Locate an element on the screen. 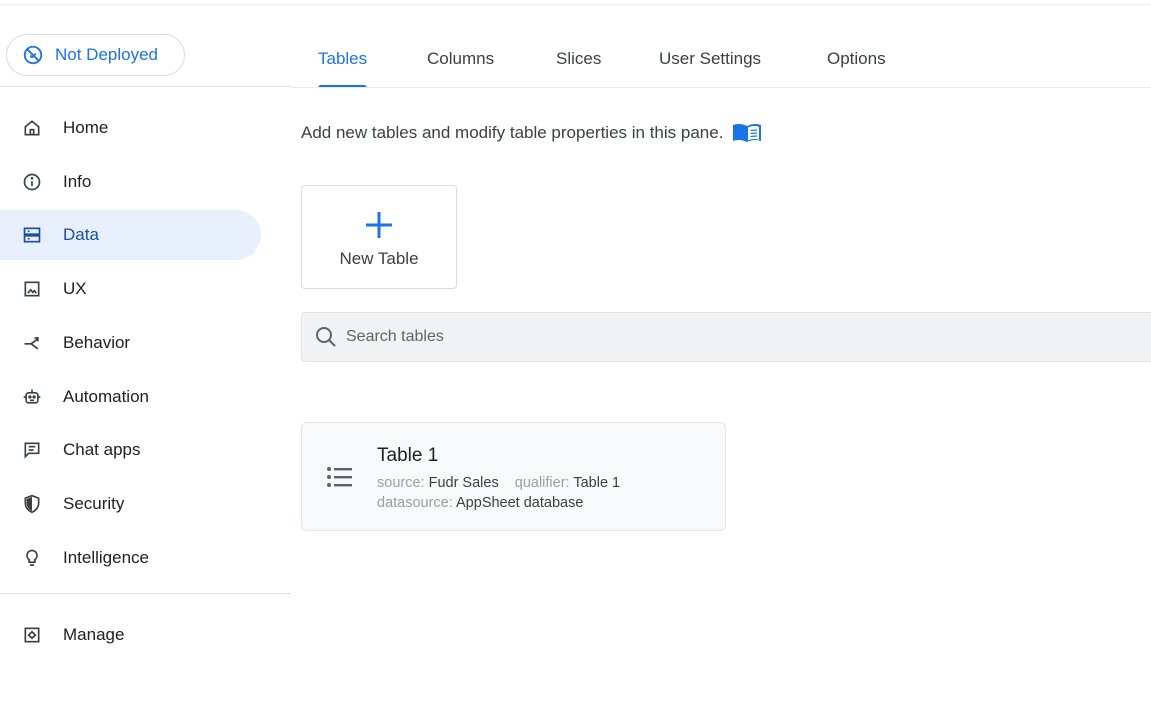 The width and height of the screenshot is (1151, 719). deploy-status-chip: Not Deployed is located at coordinates (95, 55).